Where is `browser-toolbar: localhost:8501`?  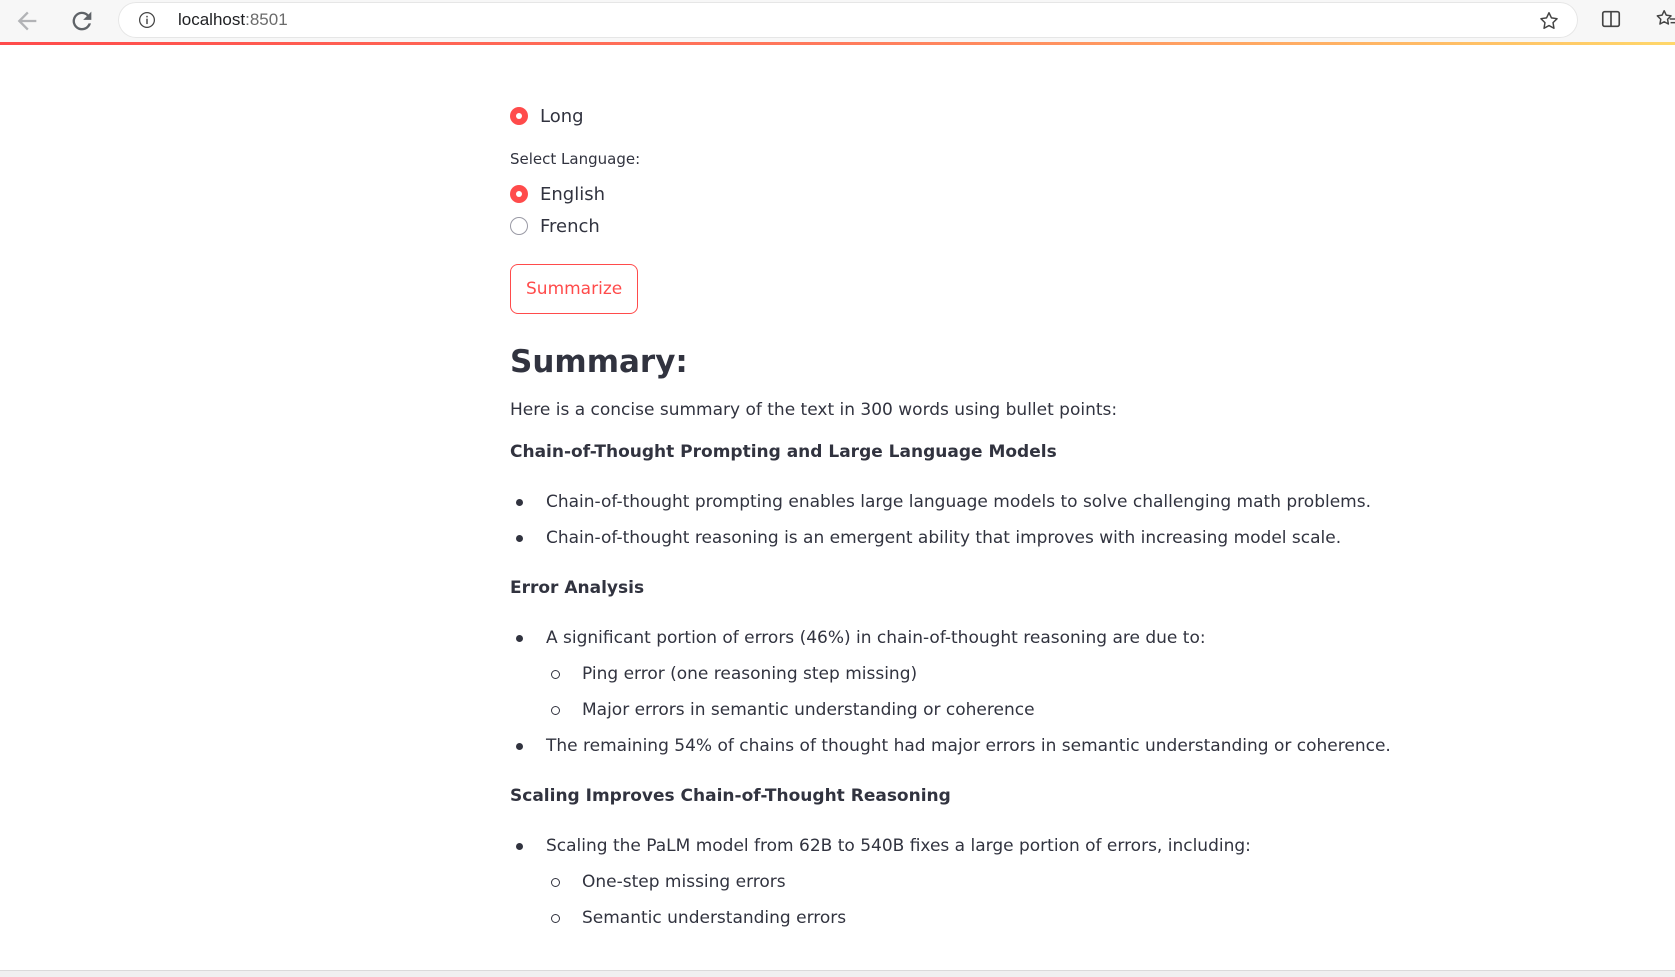
browser-toolbar: localhost:8501 is located at coordinates (837, 21).